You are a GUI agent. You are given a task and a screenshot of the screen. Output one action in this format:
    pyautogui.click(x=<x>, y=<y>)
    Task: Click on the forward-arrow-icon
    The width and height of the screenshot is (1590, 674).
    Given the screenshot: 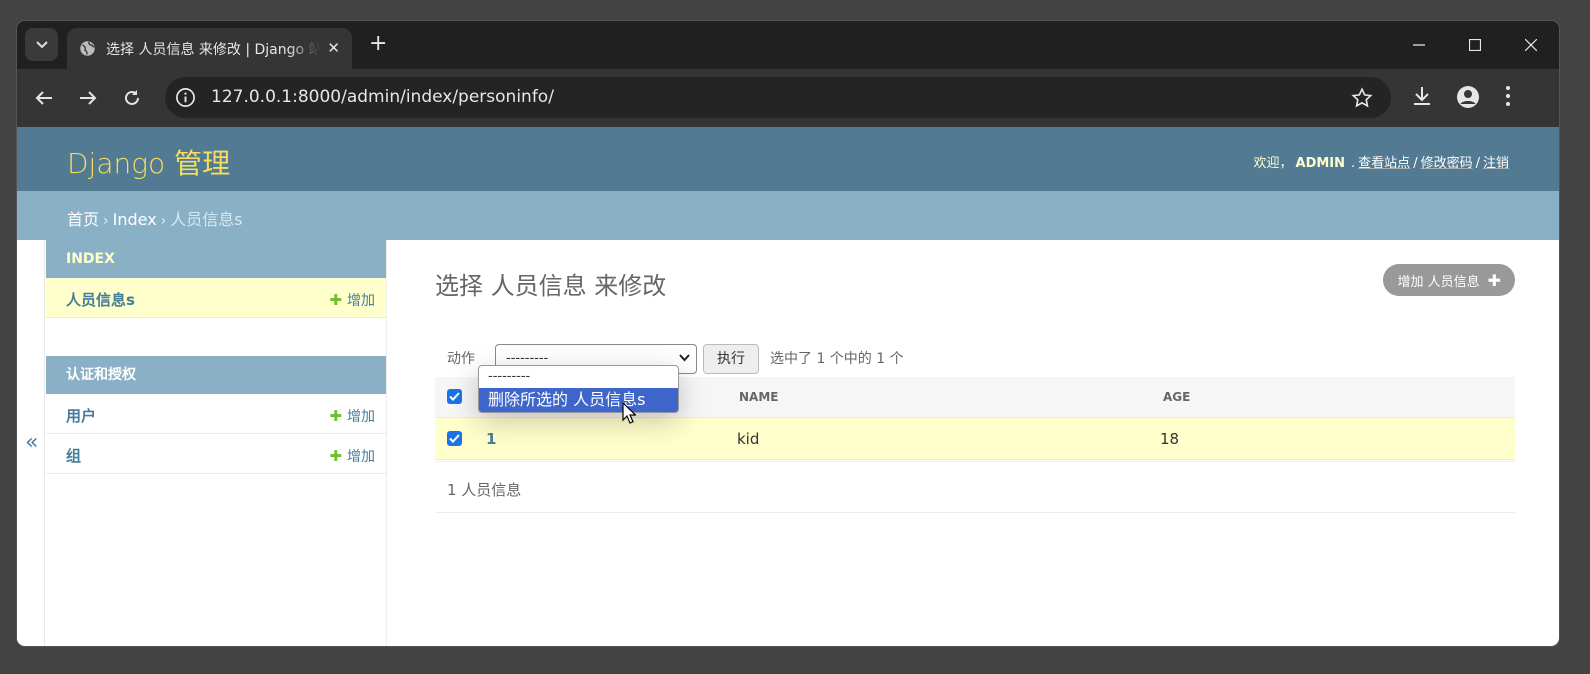 What is the action you would take?
    pyautogui.click(x=88, y=98)
    